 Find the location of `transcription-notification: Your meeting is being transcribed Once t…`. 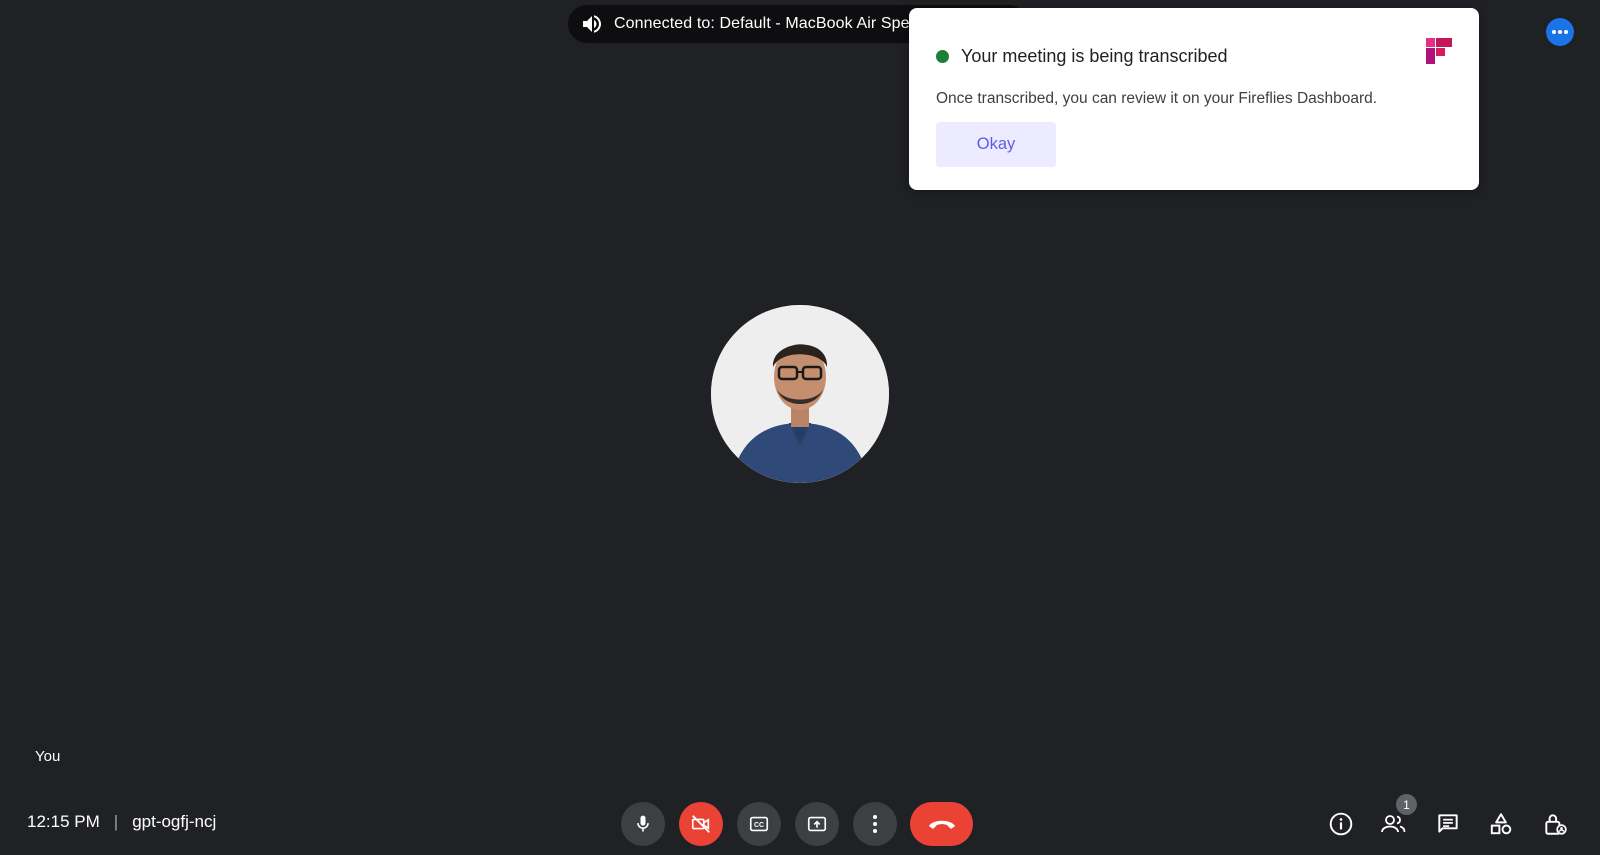

transcription-notification: Your meeting is being transcribed Once t… is located at coordinates (1194, 99).